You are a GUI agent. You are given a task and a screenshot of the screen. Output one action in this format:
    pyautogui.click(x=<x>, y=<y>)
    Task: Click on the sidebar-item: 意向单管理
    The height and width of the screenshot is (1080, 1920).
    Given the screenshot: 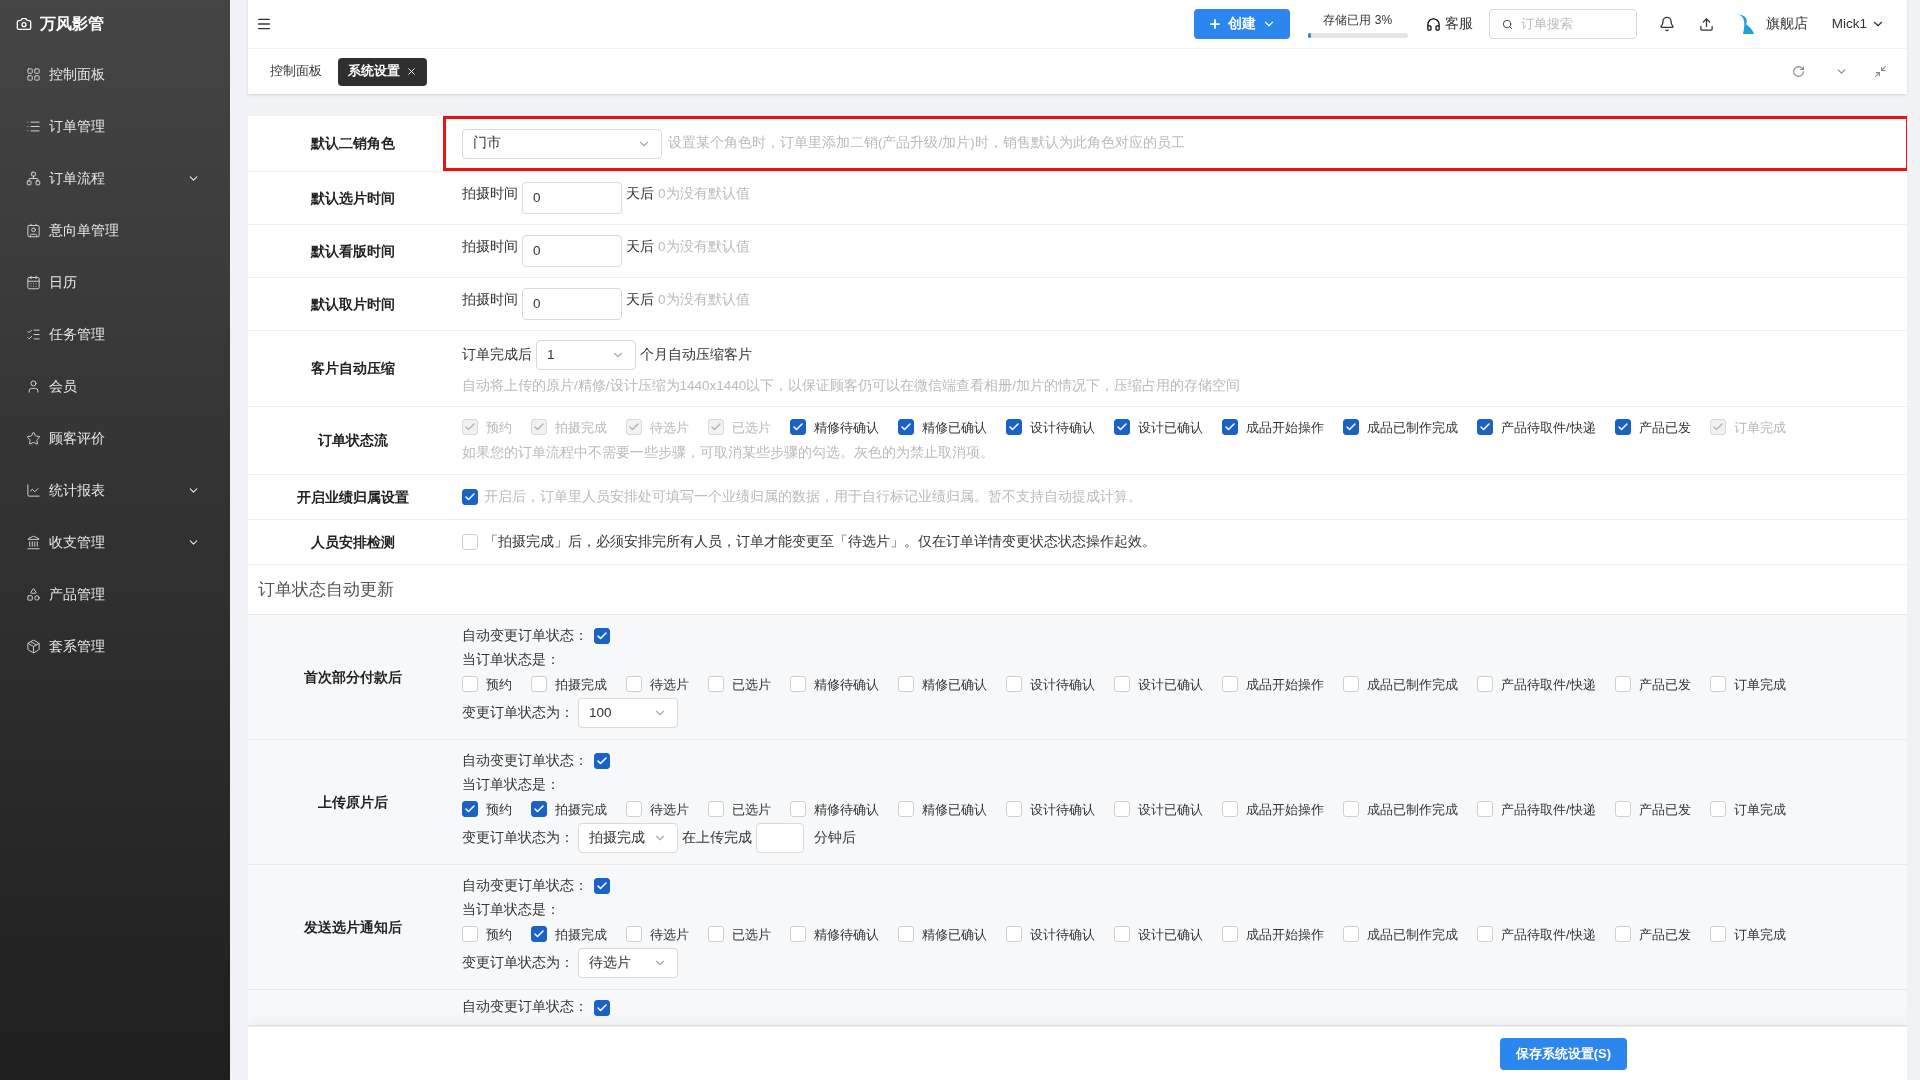 What is the action you would take?
    pyautogui.click(x=115, y=230)
    